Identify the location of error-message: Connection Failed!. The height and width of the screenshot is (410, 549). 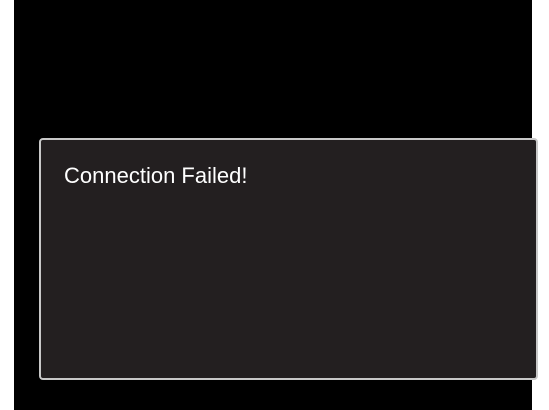
(156, 175).